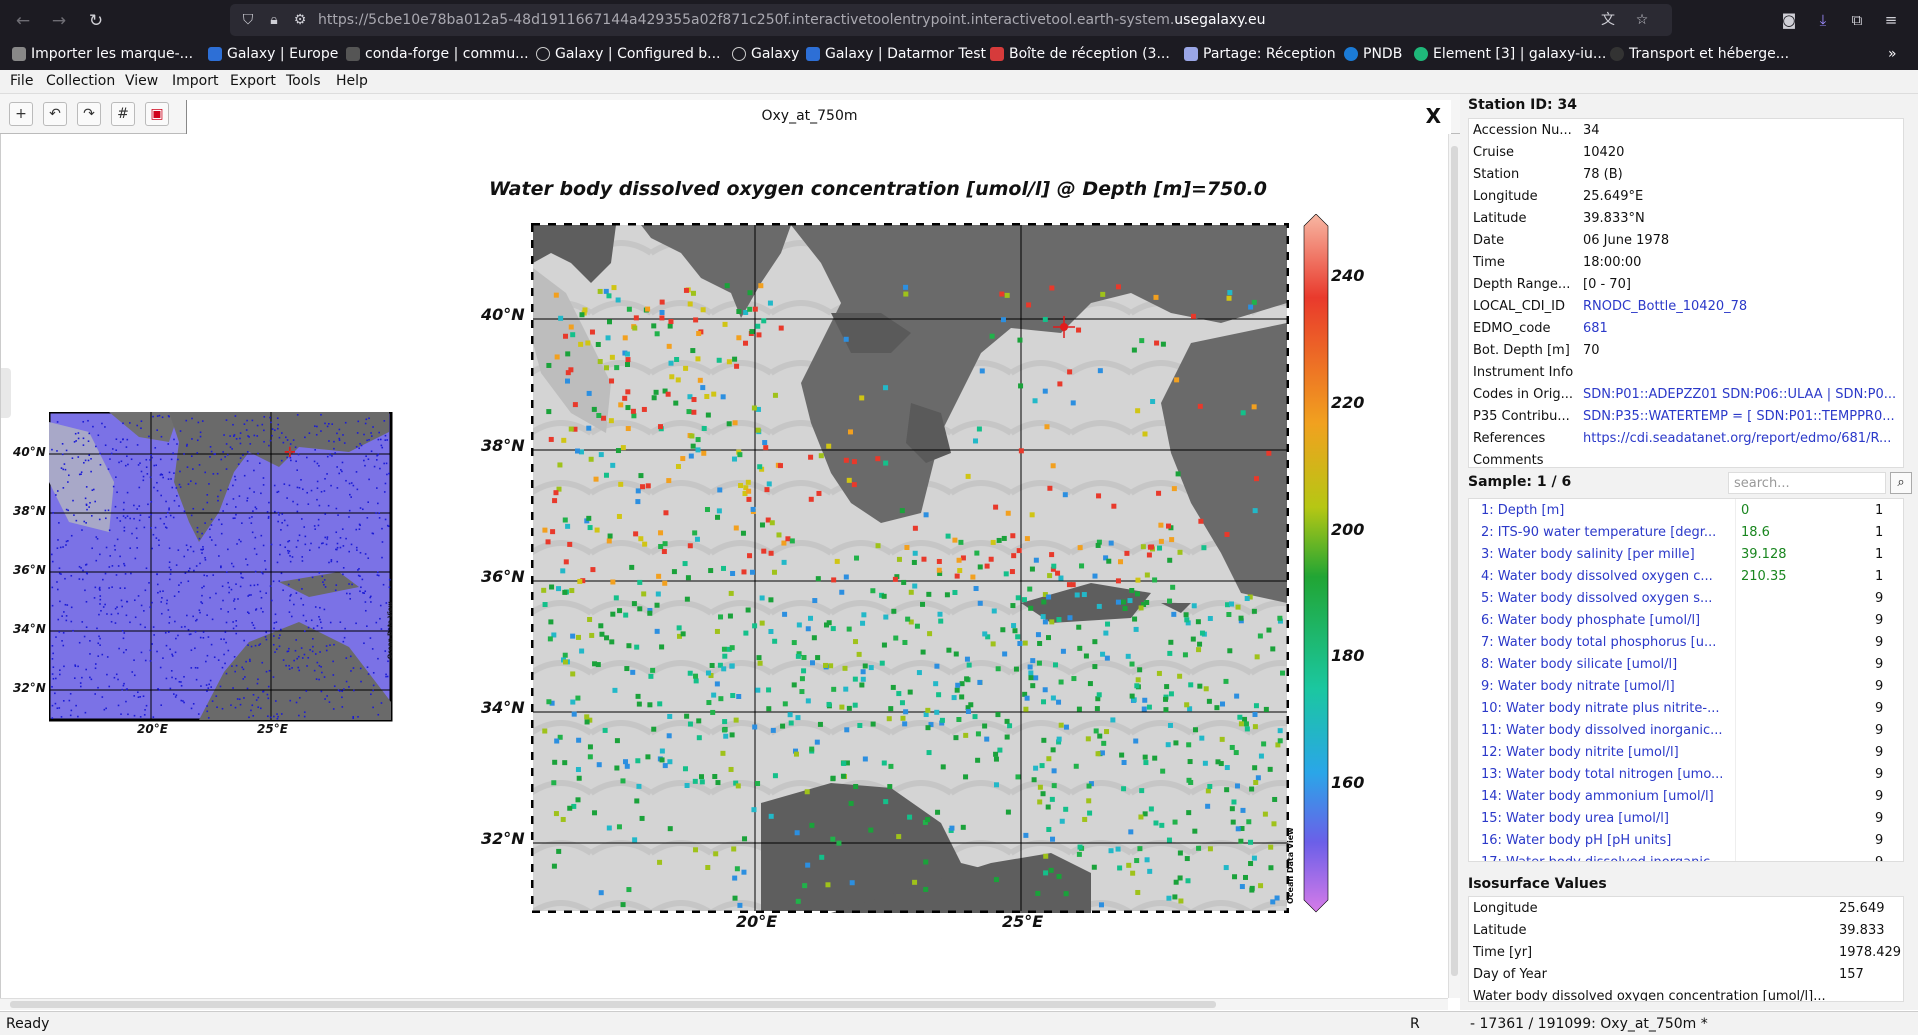  Describe the element at coordinates (1454, 566) in the screenshot. I see `vertical-scrollbar` at that location.